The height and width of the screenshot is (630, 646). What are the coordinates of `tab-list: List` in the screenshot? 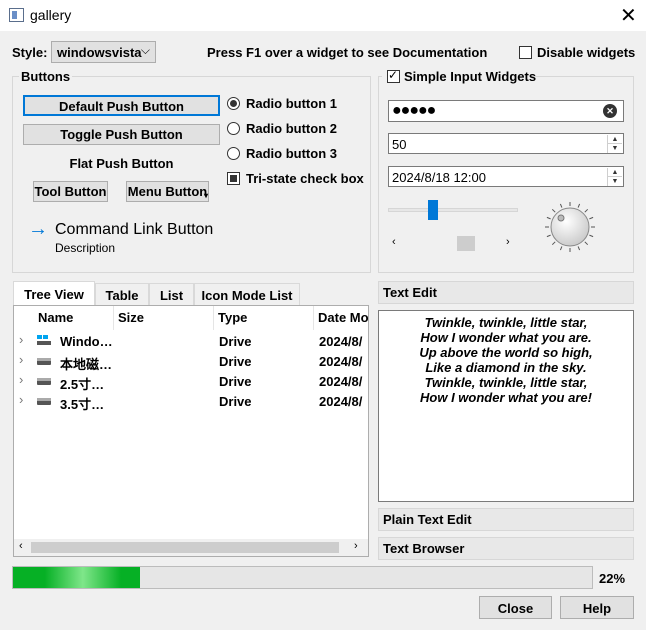 It's located at (171, 294).